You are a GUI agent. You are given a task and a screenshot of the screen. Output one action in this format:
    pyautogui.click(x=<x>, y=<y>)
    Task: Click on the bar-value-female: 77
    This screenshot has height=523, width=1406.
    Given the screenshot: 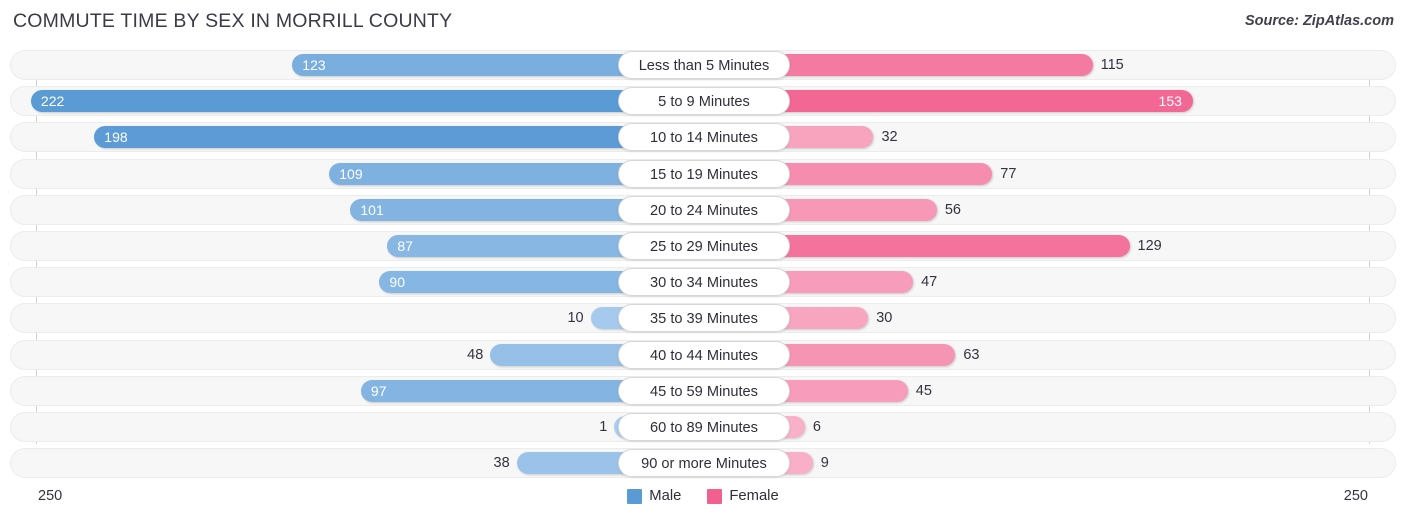 What is the action you would take?
    pyautogui.click(x=1008, y=173)
    